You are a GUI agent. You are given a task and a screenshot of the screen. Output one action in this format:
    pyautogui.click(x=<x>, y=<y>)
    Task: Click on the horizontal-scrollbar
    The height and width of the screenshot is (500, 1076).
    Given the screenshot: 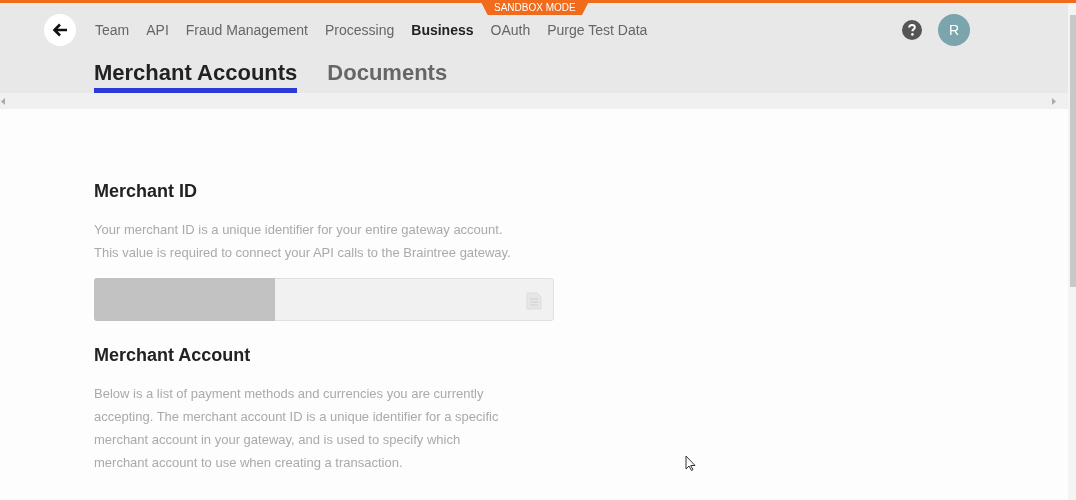 What is the action you would take?
    pyautogui.click(x=534, y=101)
    